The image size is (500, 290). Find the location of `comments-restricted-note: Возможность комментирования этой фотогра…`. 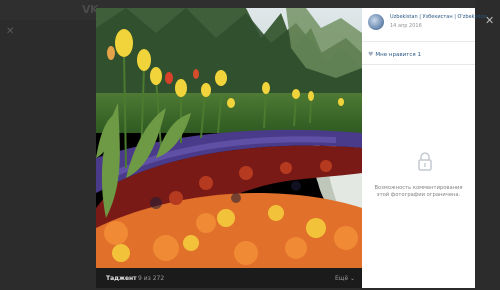

comments-restricted-note: Возможность комментирования этой фотогра… is located at coordinates (418, 191).